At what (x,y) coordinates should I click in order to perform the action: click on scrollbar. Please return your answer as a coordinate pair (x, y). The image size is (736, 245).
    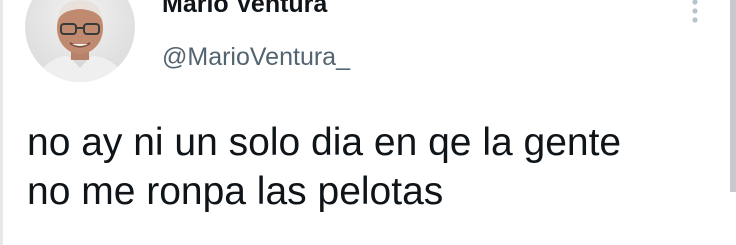
    Looking at the image, I should click on (733, 96).